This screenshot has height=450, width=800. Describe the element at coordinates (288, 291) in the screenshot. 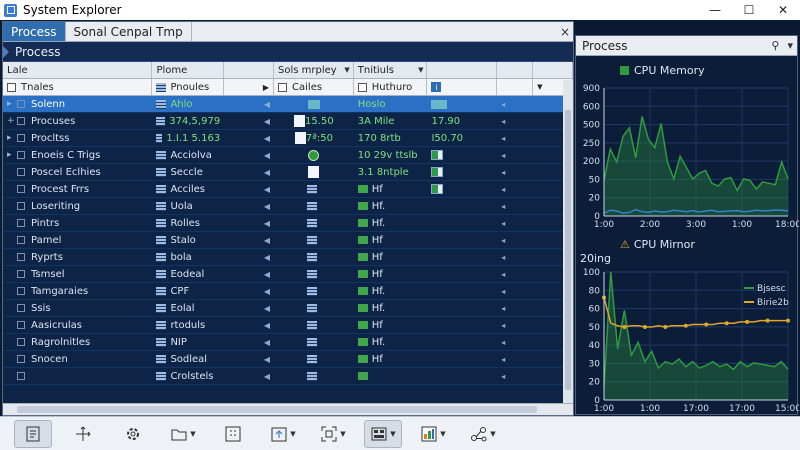

I see `table-row: Tamgaraies CPF ◀ Hf. ◂` at that location.